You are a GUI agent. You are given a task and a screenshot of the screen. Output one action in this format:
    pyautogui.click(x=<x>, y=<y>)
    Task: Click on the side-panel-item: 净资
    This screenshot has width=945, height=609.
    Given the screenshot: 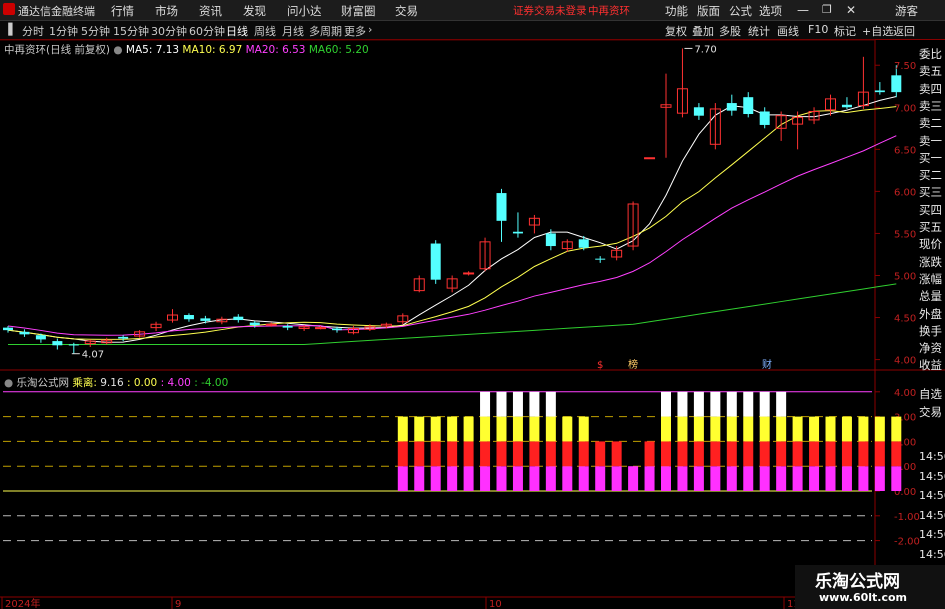 What is the action you would take?
    pyautogui.click(x=930, y=348)
    